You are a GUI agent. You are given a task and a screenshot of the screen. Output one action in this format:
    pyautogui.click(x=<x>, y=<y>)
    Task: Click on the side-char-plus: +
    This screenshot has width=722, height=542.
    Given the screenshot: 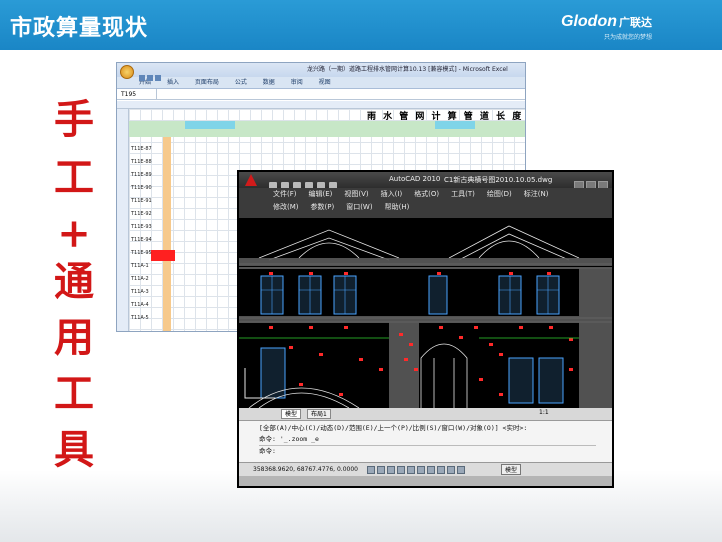 What is the action you would take?
    pyautogui.click(x=74, y=233)
    